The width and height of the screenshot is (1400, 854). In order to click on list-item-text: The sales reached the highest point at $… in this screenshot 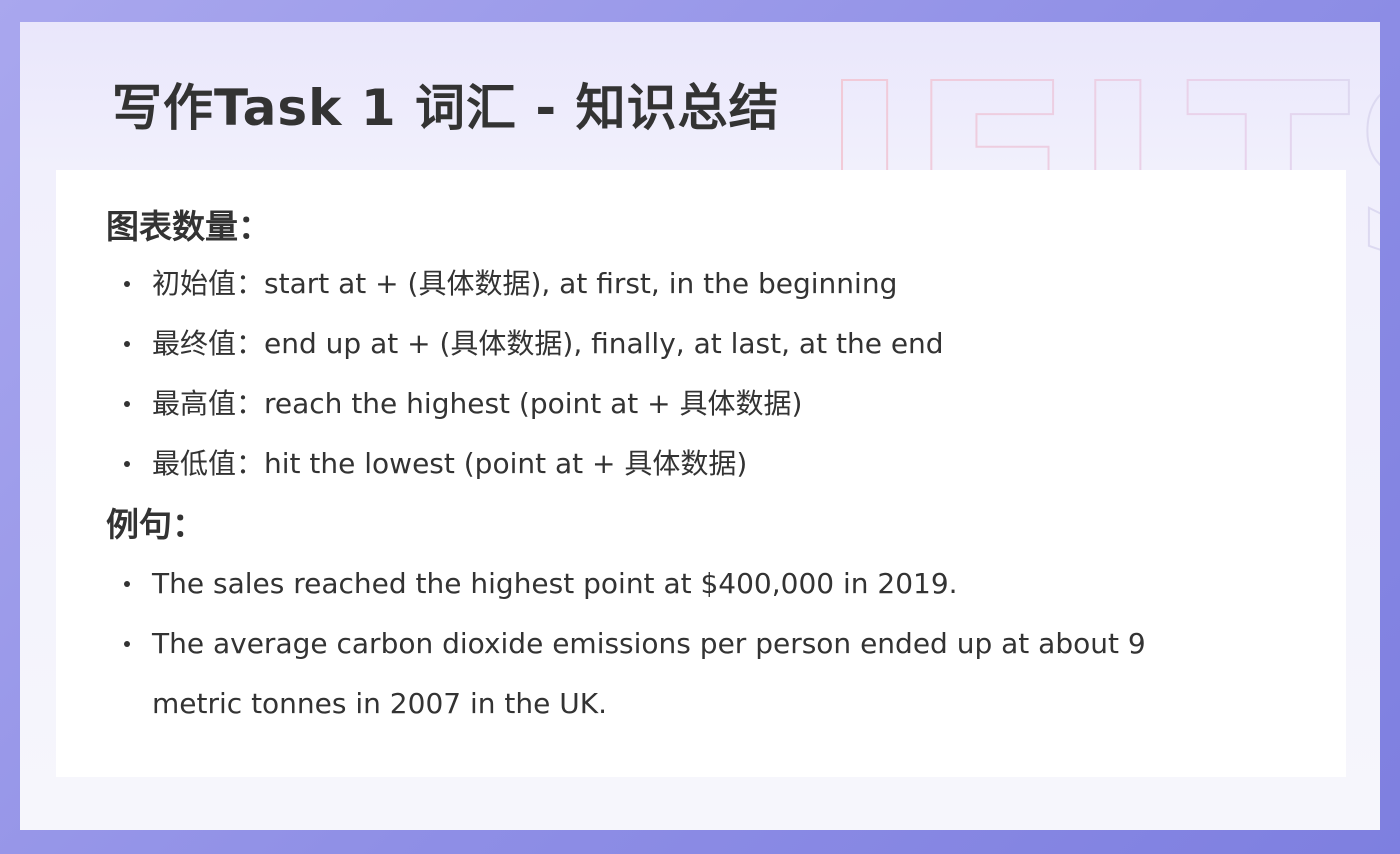, I will do `click(555, 583)`.